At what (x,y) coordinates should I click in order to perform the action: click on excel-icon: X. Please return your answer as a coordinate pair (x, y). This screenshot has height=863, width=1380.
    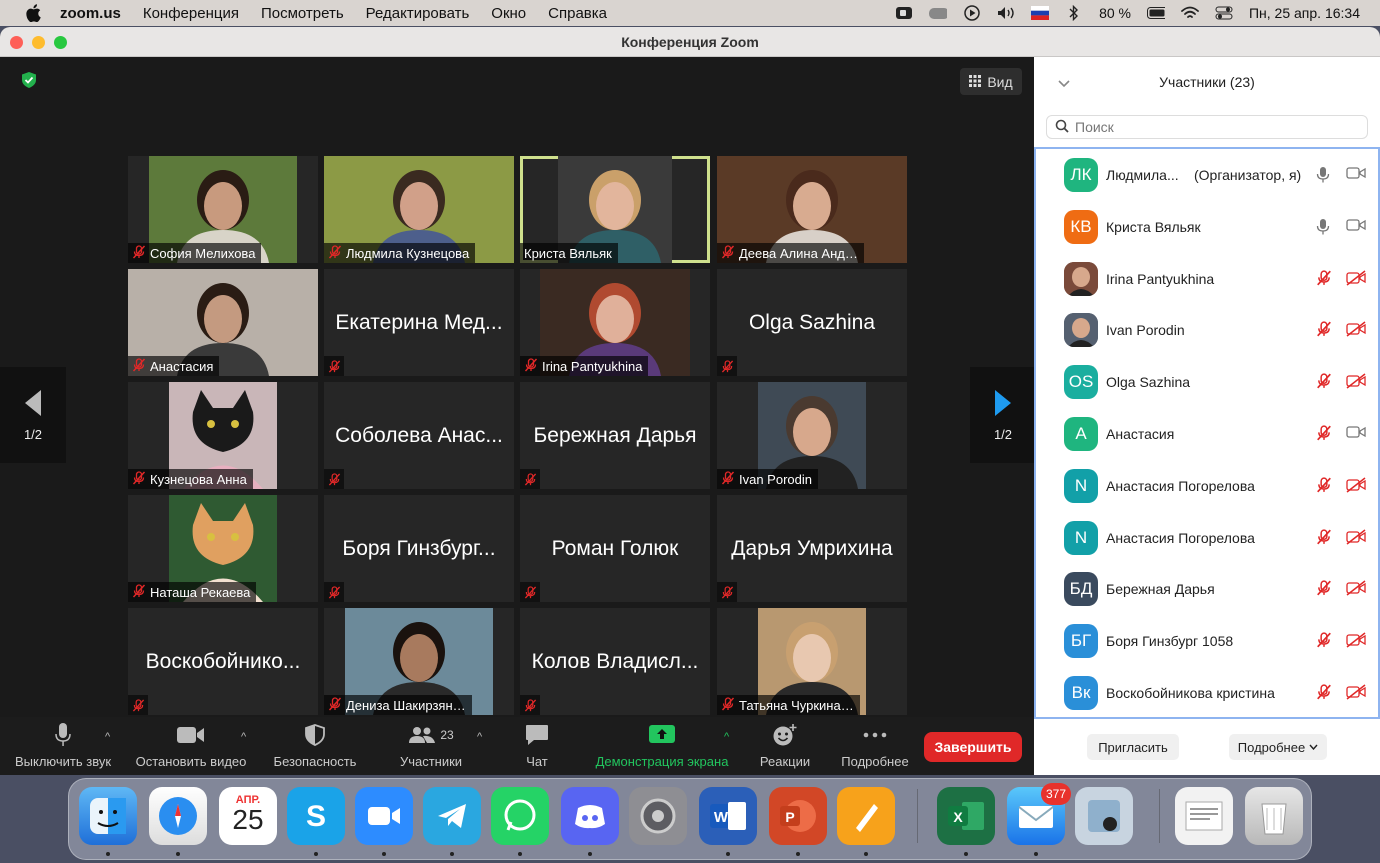
    Looking at the image, I should click on (966, 816).